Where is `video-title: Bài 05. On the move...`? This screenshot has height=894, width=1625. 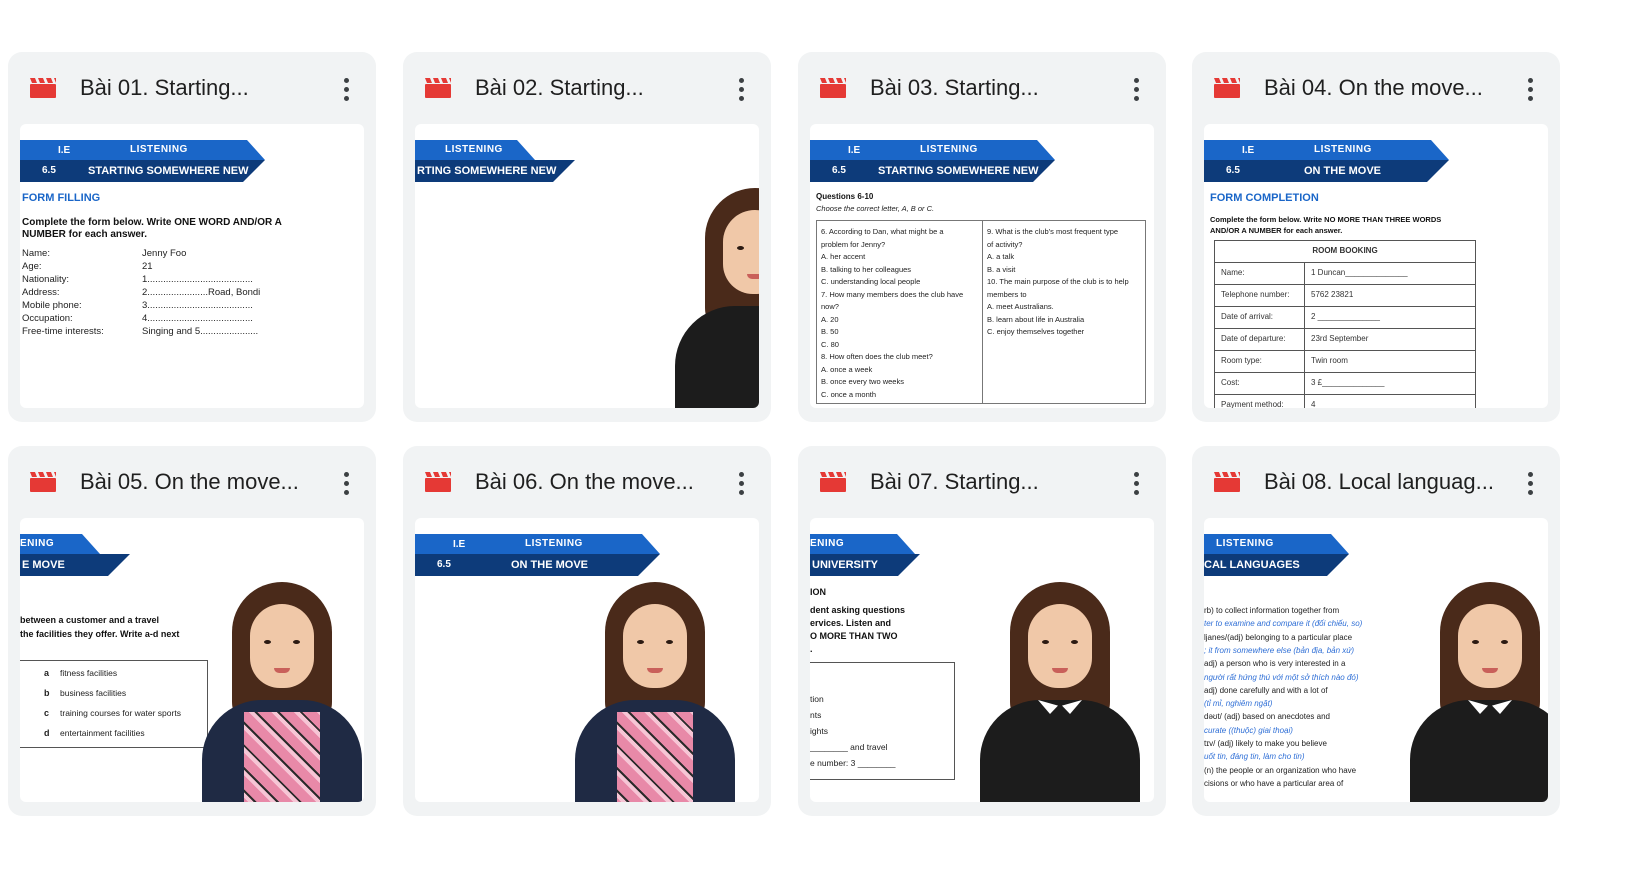 video-title: Bài 05. On the move... is located at coordinates (205, 482).